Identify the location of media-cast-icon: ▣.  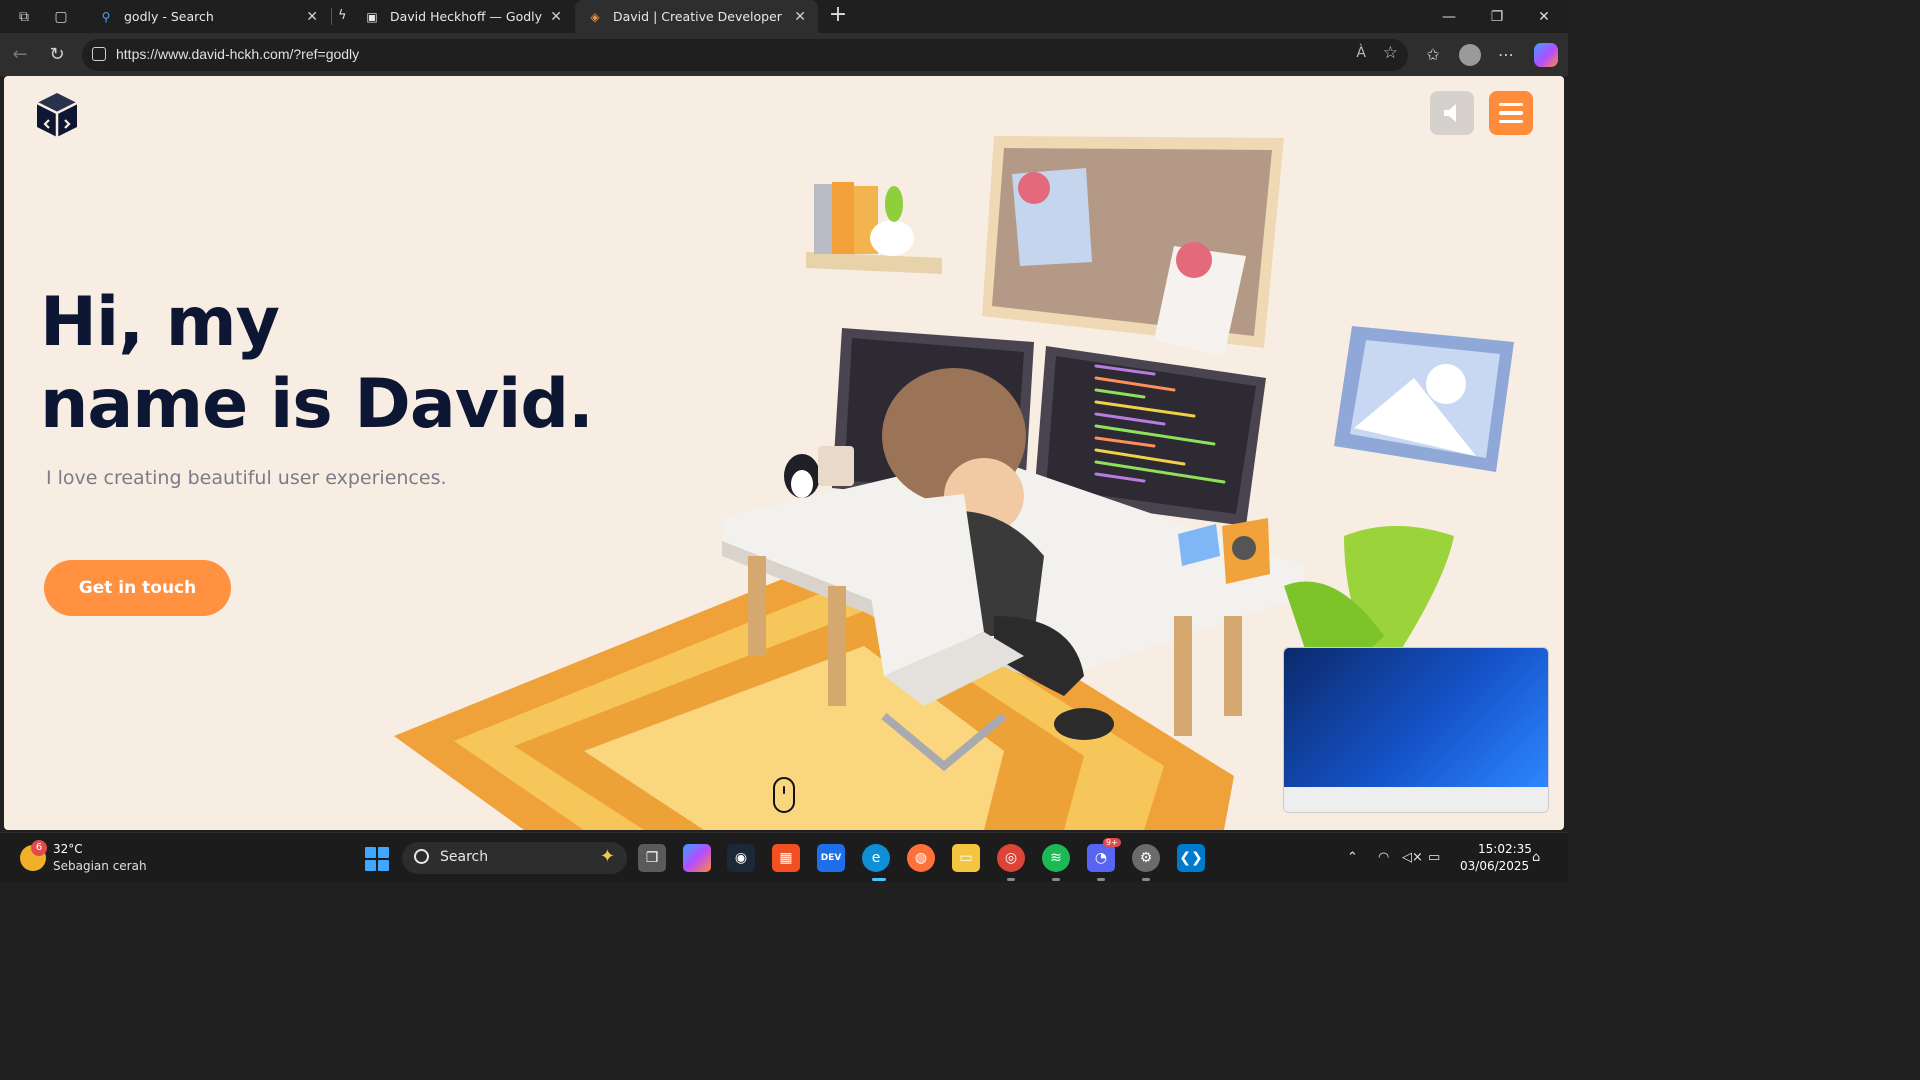
(372, 16).